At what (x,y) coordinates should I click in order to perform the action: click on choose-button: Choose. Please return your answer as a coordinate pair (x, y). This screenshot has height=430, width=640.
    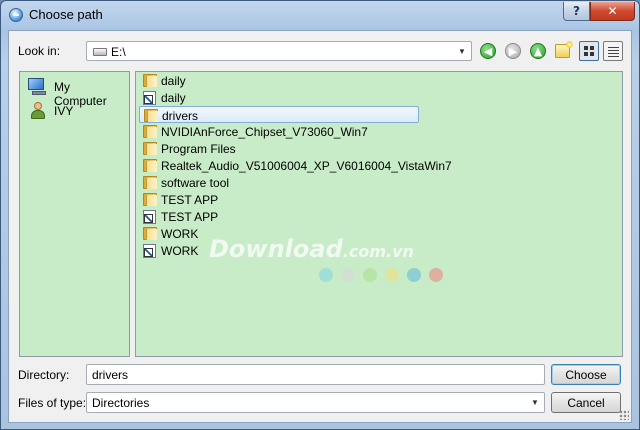
    Looking at the image, I should click on (586, 374).